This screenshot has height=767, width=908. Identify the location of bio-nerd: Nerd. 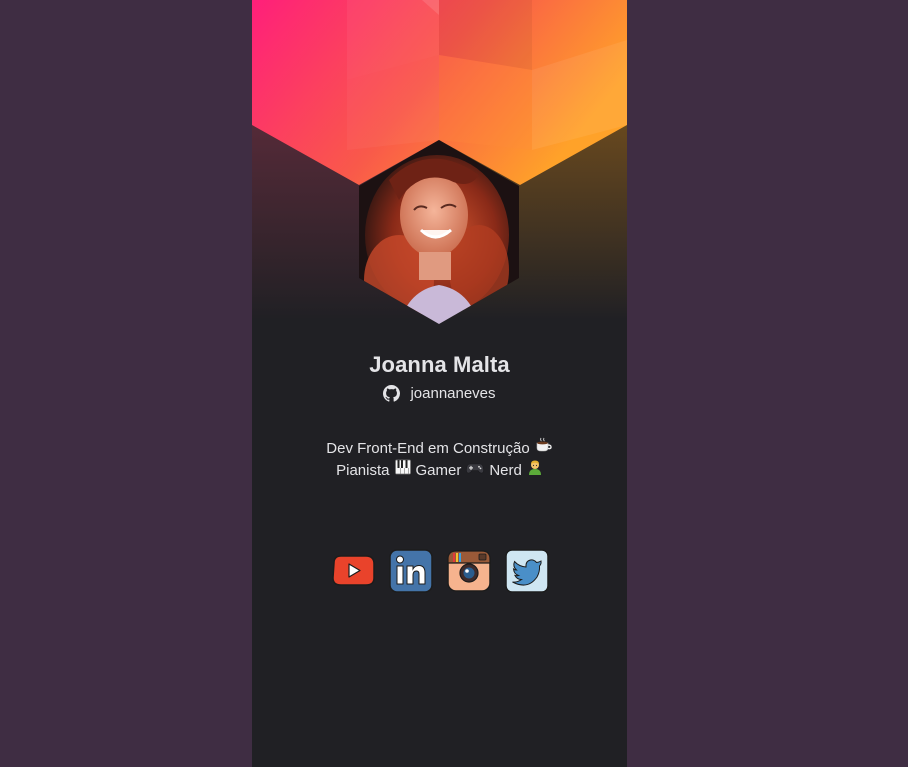
(505, 470).